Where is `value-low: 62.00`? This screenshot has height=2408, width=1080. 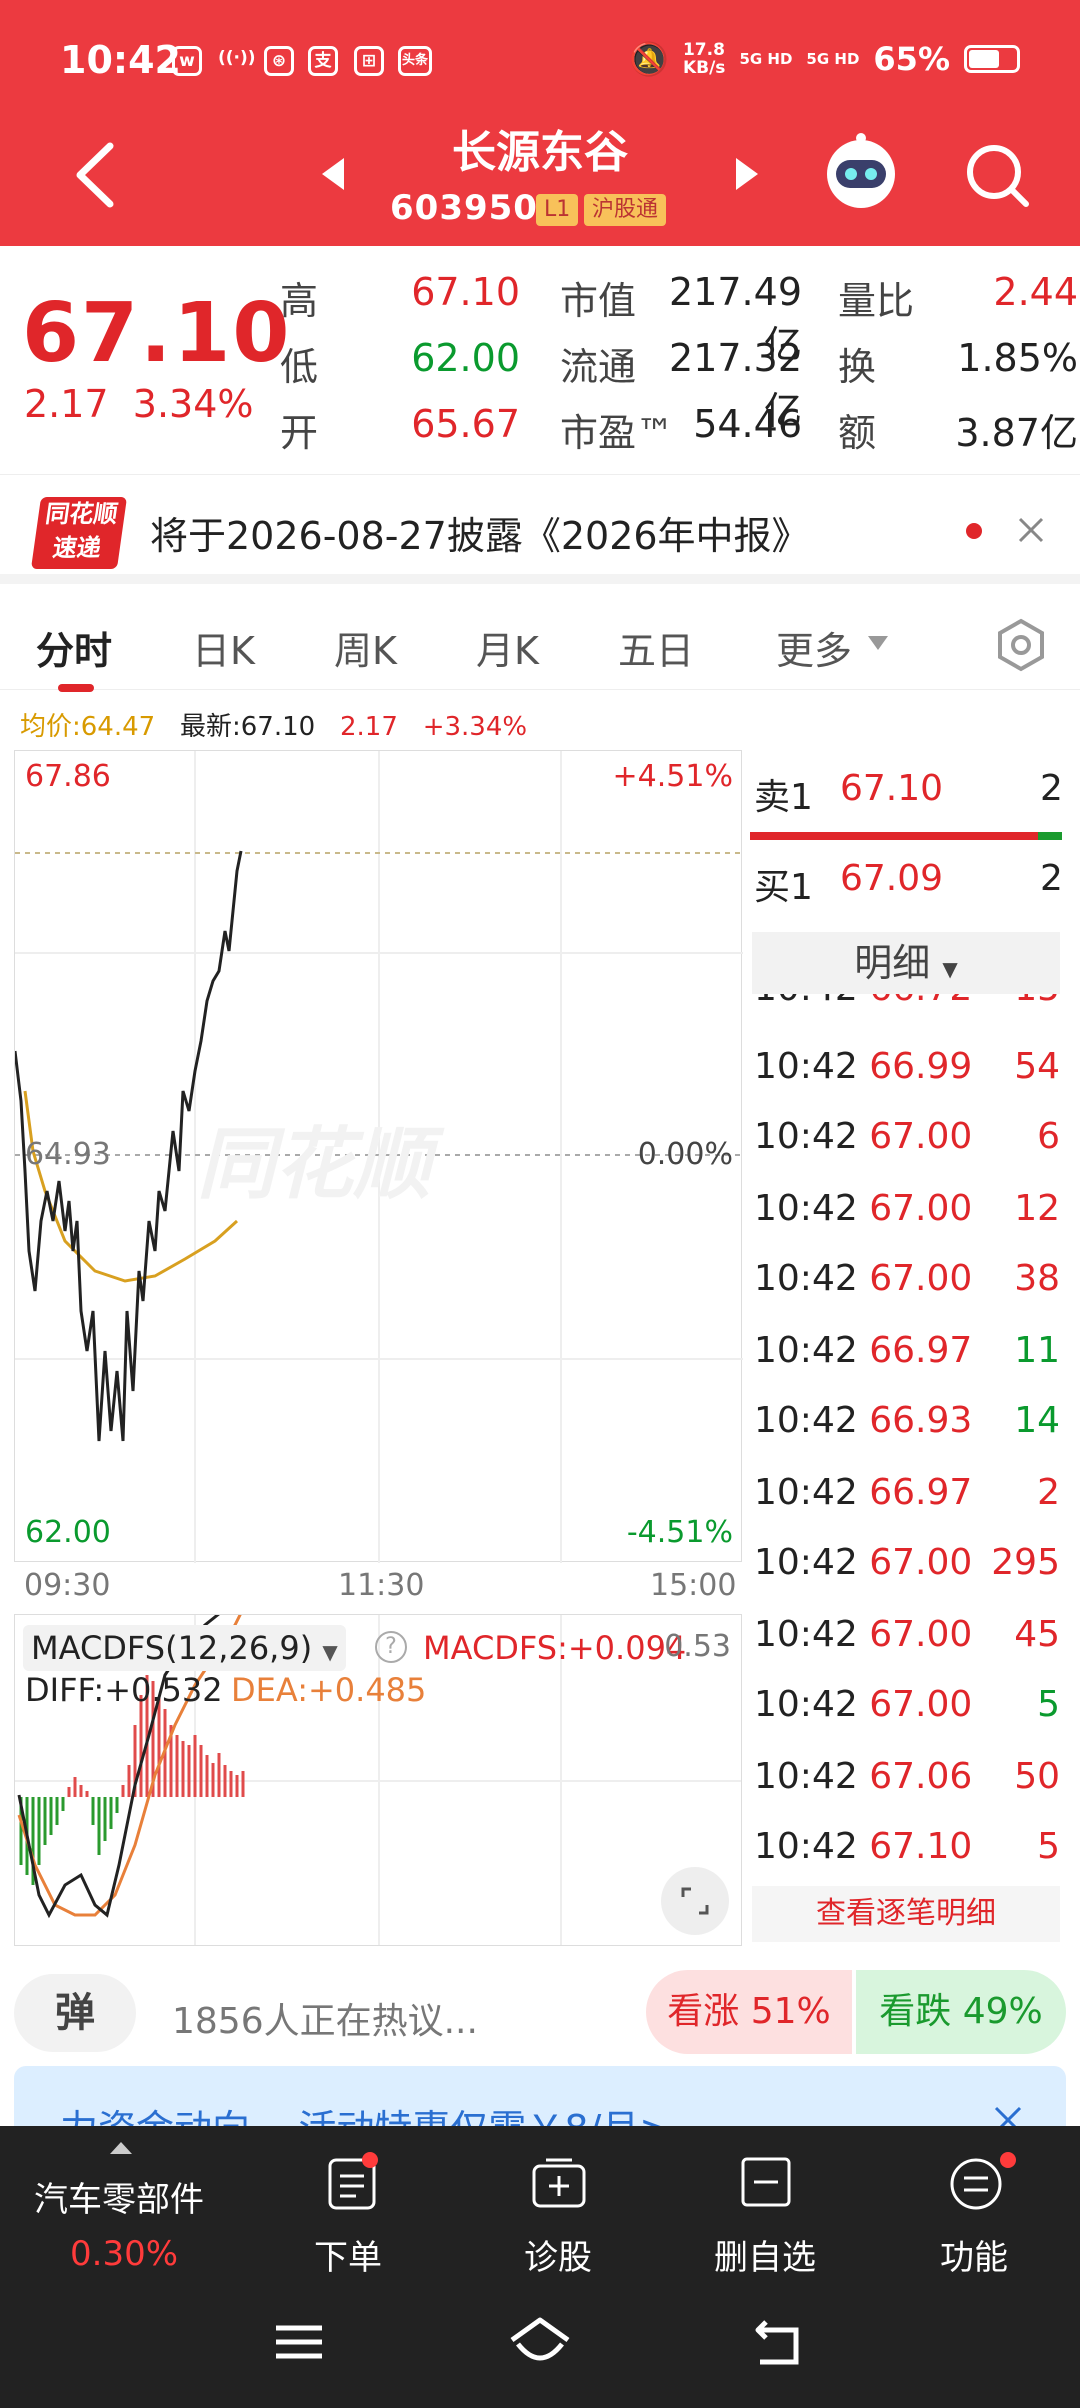
value-low: 62.00 is located at coordinates (465, 358).